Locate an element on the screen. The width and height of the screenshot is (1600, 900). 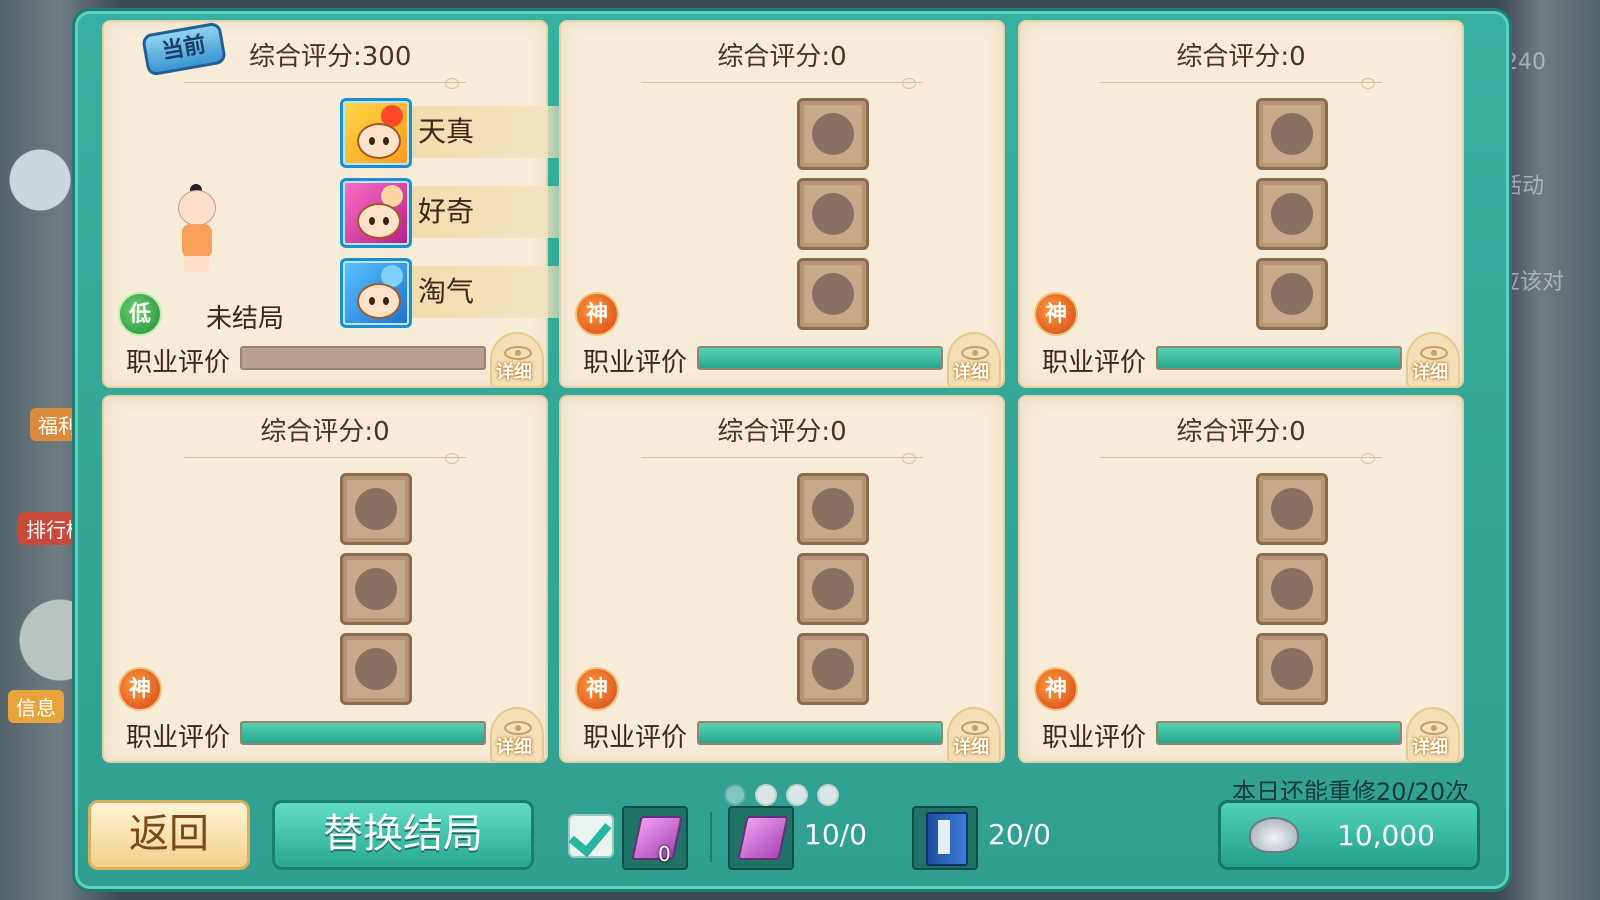
scroll-item-slot: 0 is located at coordinates (655, 838).